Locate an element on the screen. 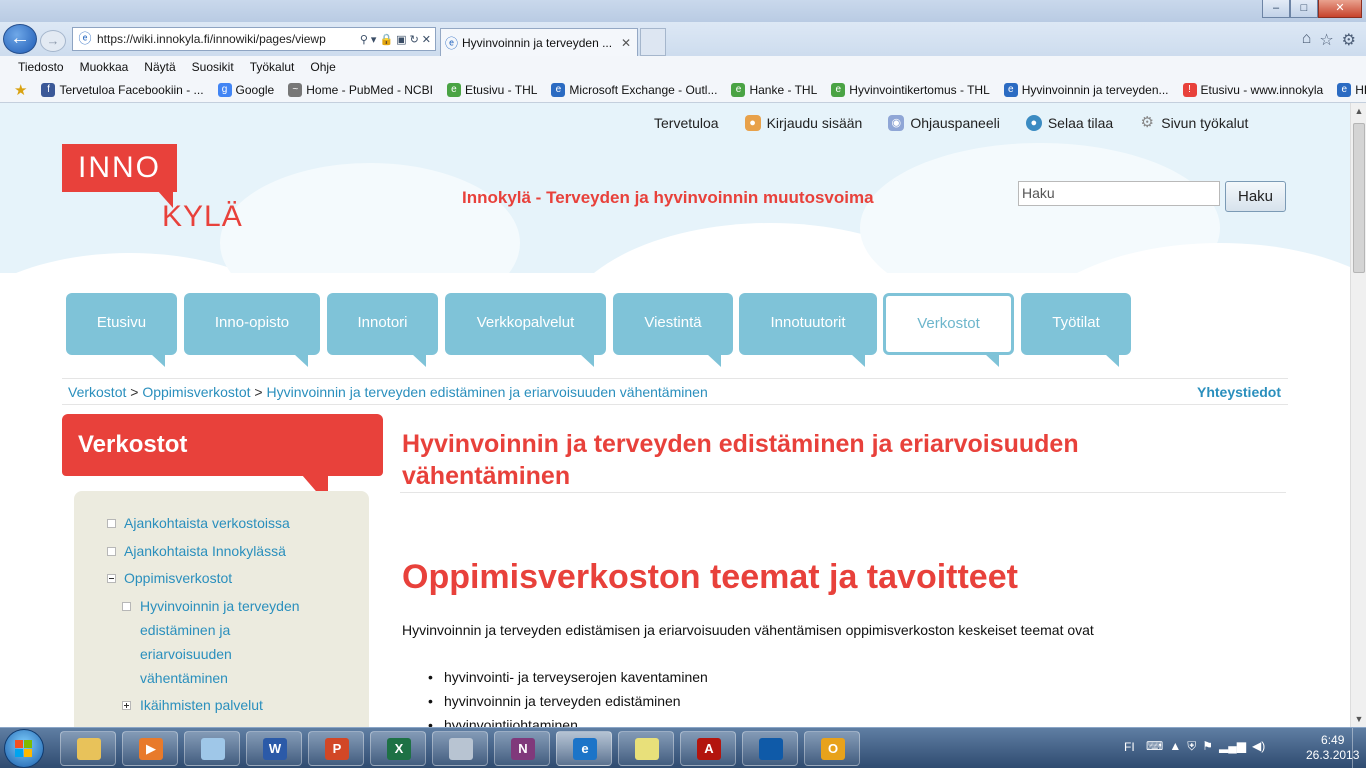  toplink-tools: ⚙ Sivun työkalut is located at coordinates (1194, 123).